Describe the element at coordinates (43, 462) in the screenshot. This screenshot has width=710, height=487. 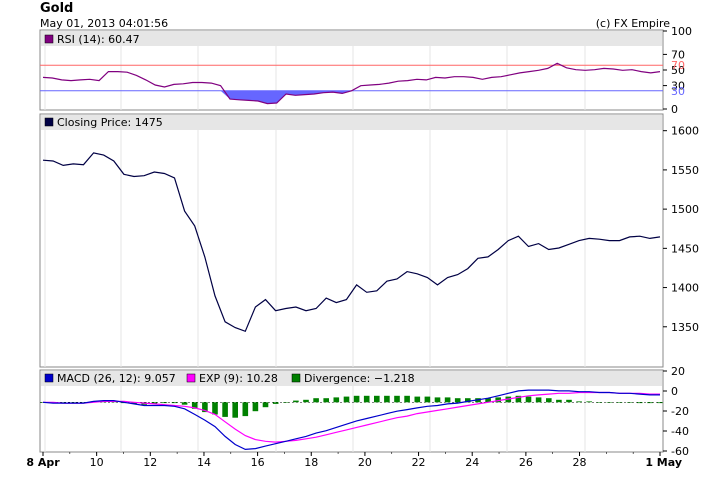
I see `x-tick-label: 8 Apr` at that location.